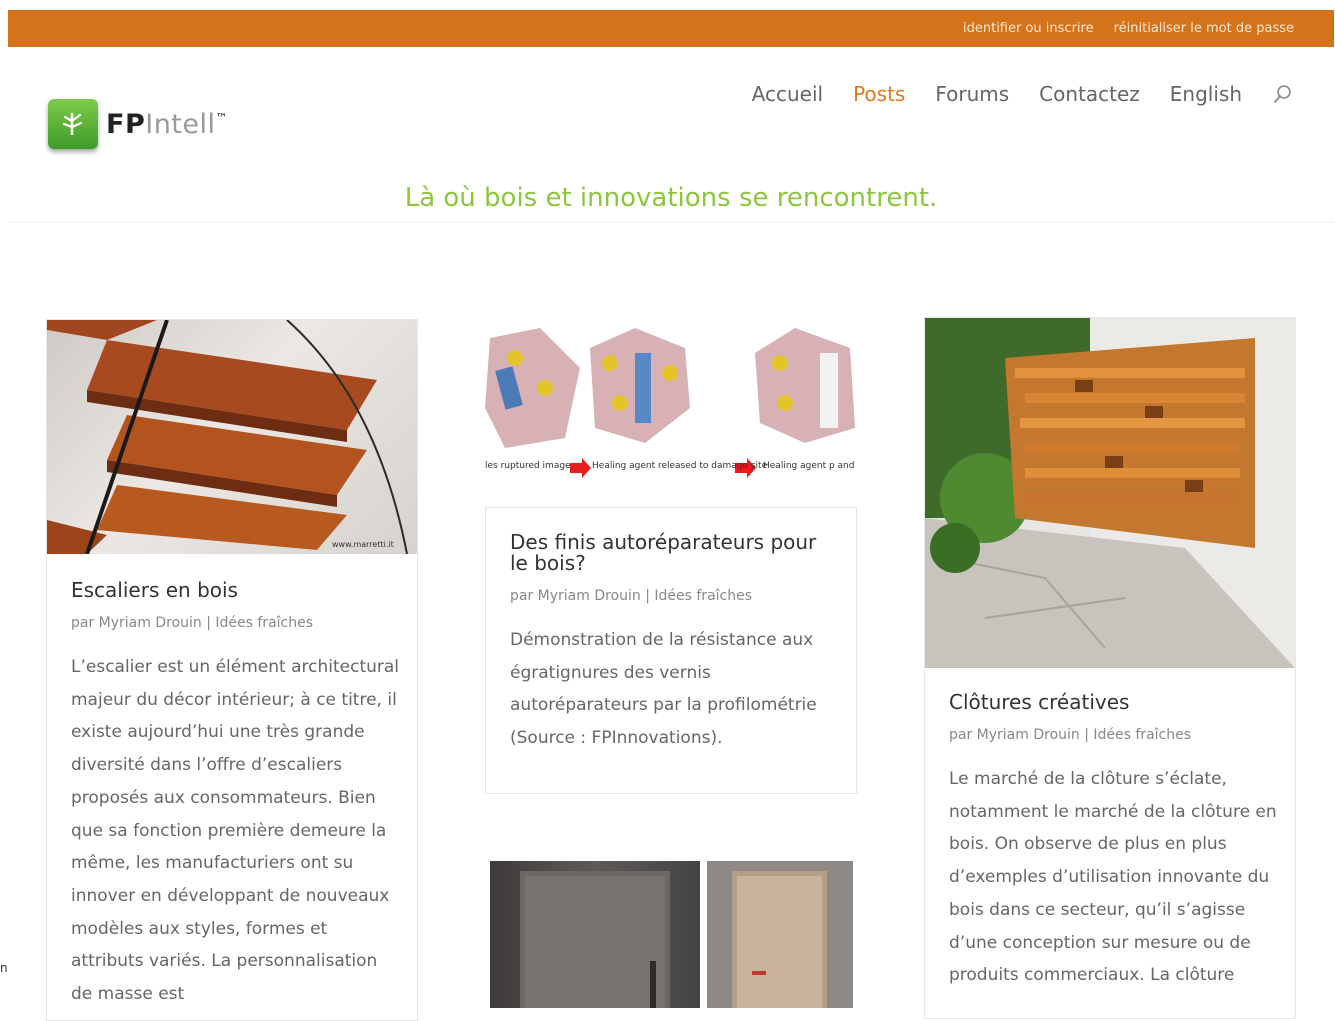 Image resolution: width=1335 pixels, height=1021 pixels. Describe the element at coordinates (675, 553) in the screenshot. I see `post-title: Des finis autoréparateurs pour le bois?` at that location.